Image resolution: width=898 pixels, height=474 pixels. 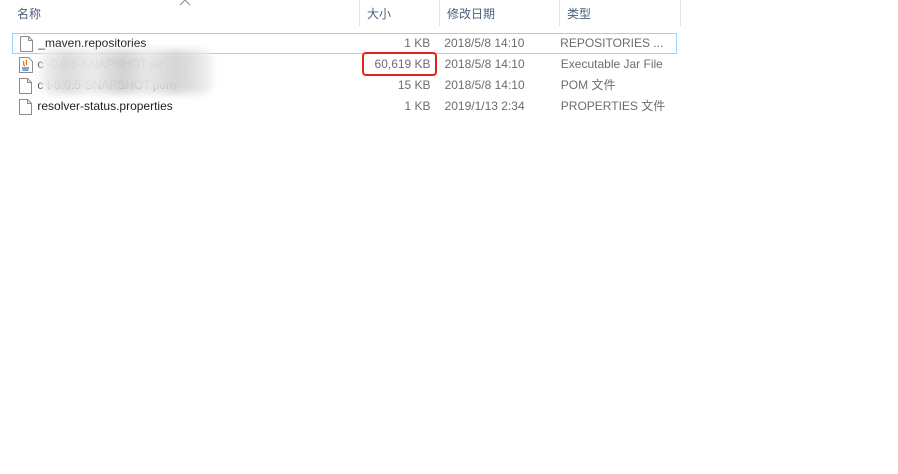 What do you see at coordinates (379, 14) in the screenshot?
I see `column-header-size-label: 大小` at bounding box center [379, 14].